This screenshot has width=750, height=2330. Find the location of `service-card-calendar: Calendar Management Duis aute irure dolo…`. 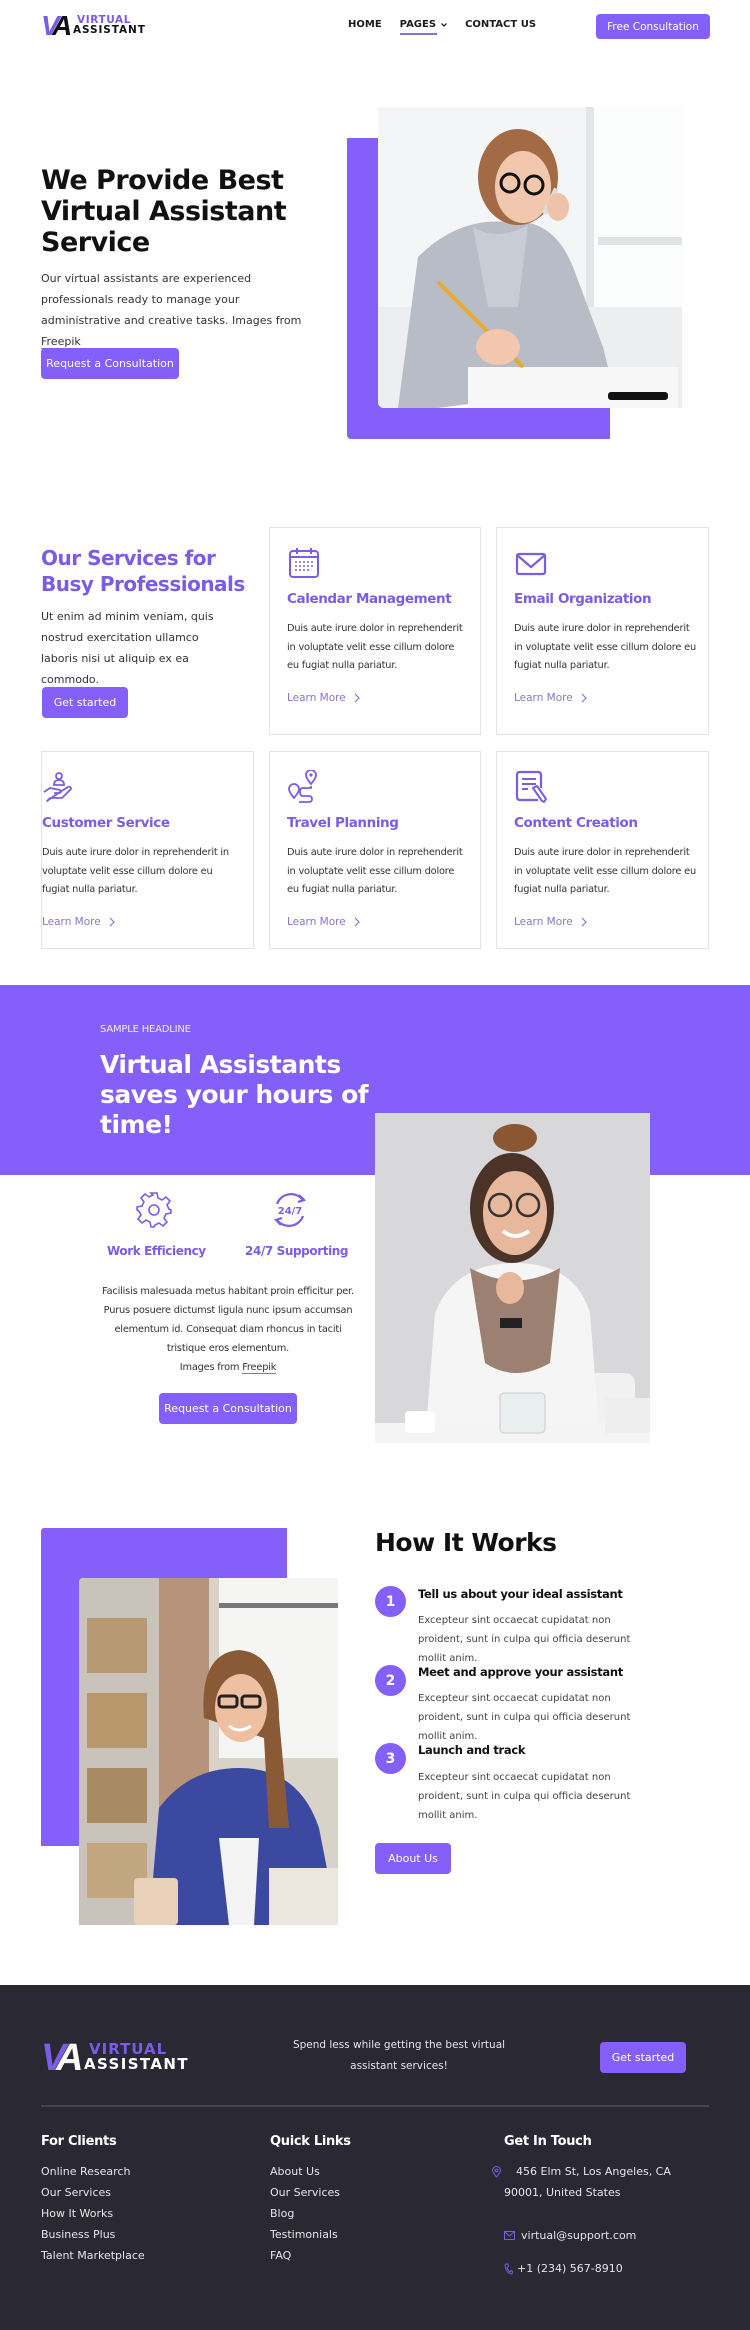

service-card-calendar: Calendar Management Duis aute irure dolo… is located at coordinates (375, 631).